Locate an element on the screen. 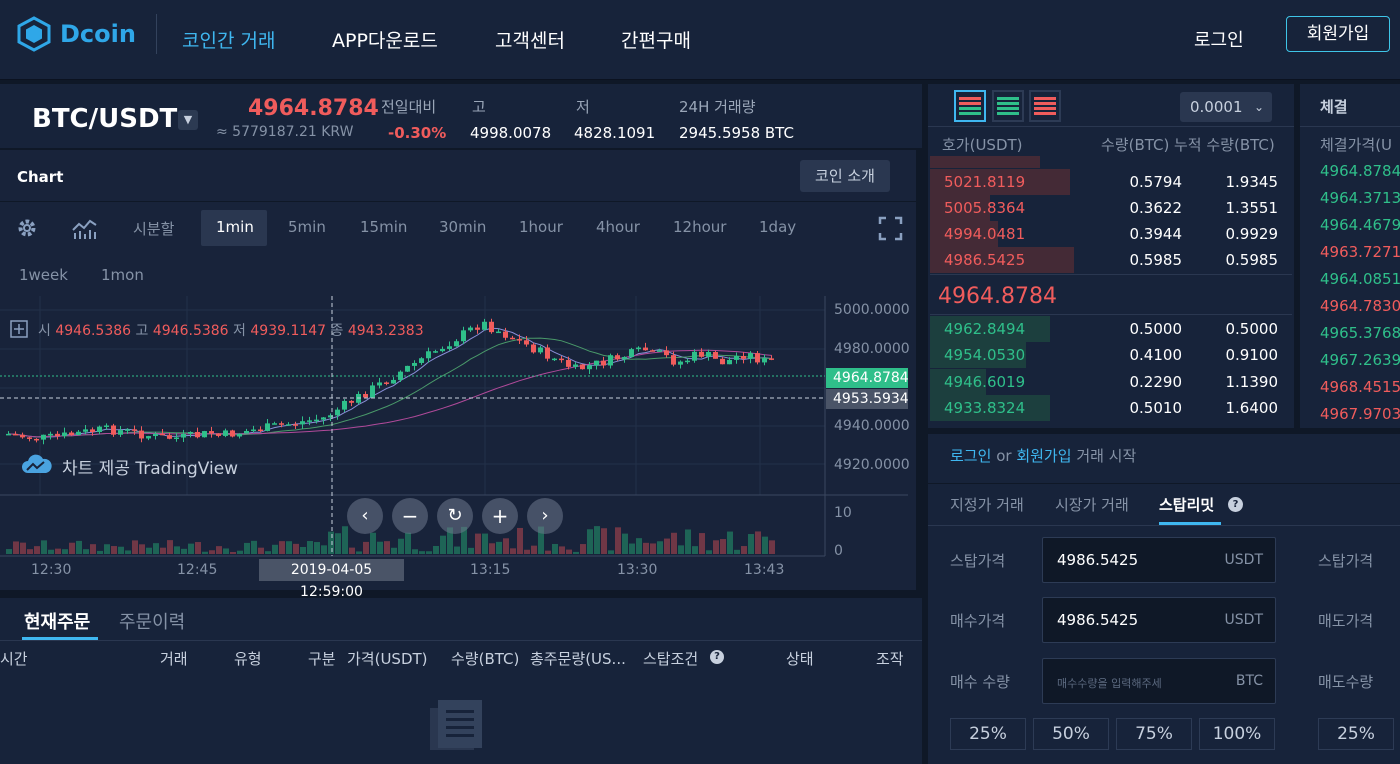 This screenshot has height=764, width=1400. tf-4hour: 4hour is located at coordinates (618, 227).